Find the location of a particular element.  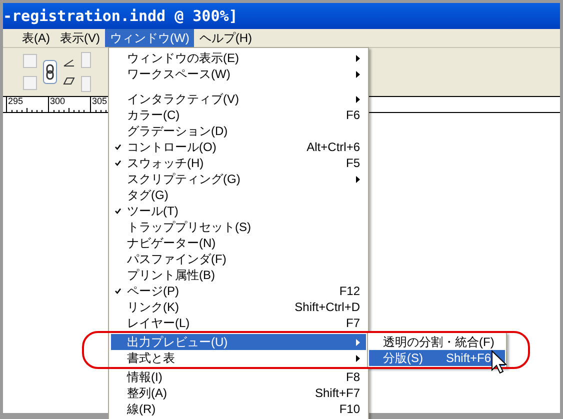

menu-item-label: インタラクティブ(V) is located at coordinates (183, 99).